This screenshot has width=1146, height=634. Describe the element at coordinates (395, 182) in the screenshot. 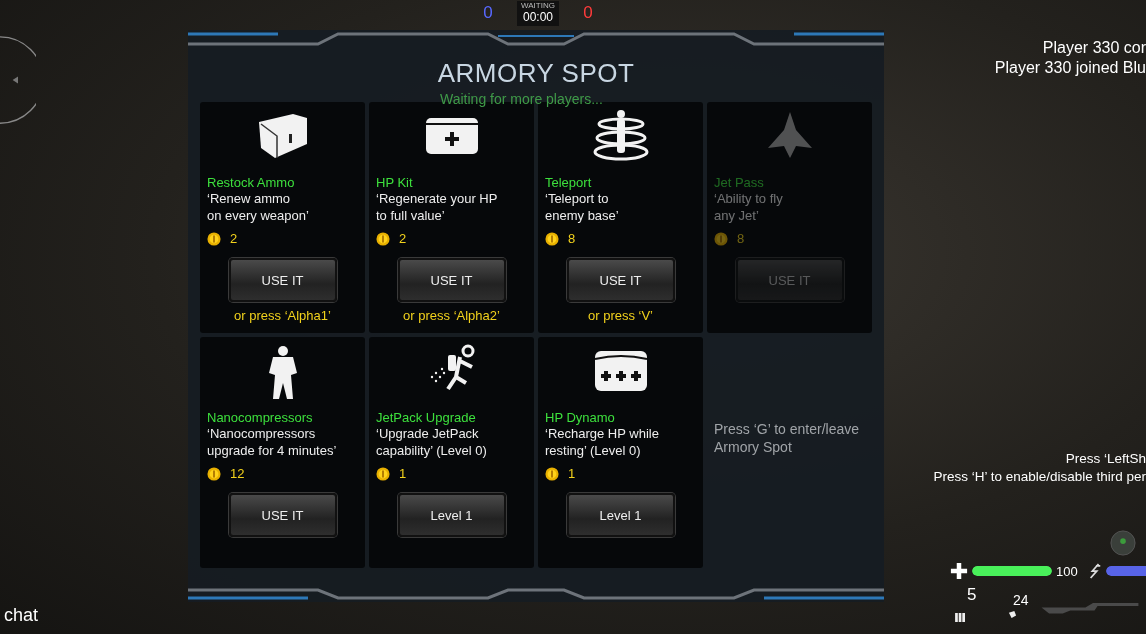

I see `item-name: HP Kit` at that location.